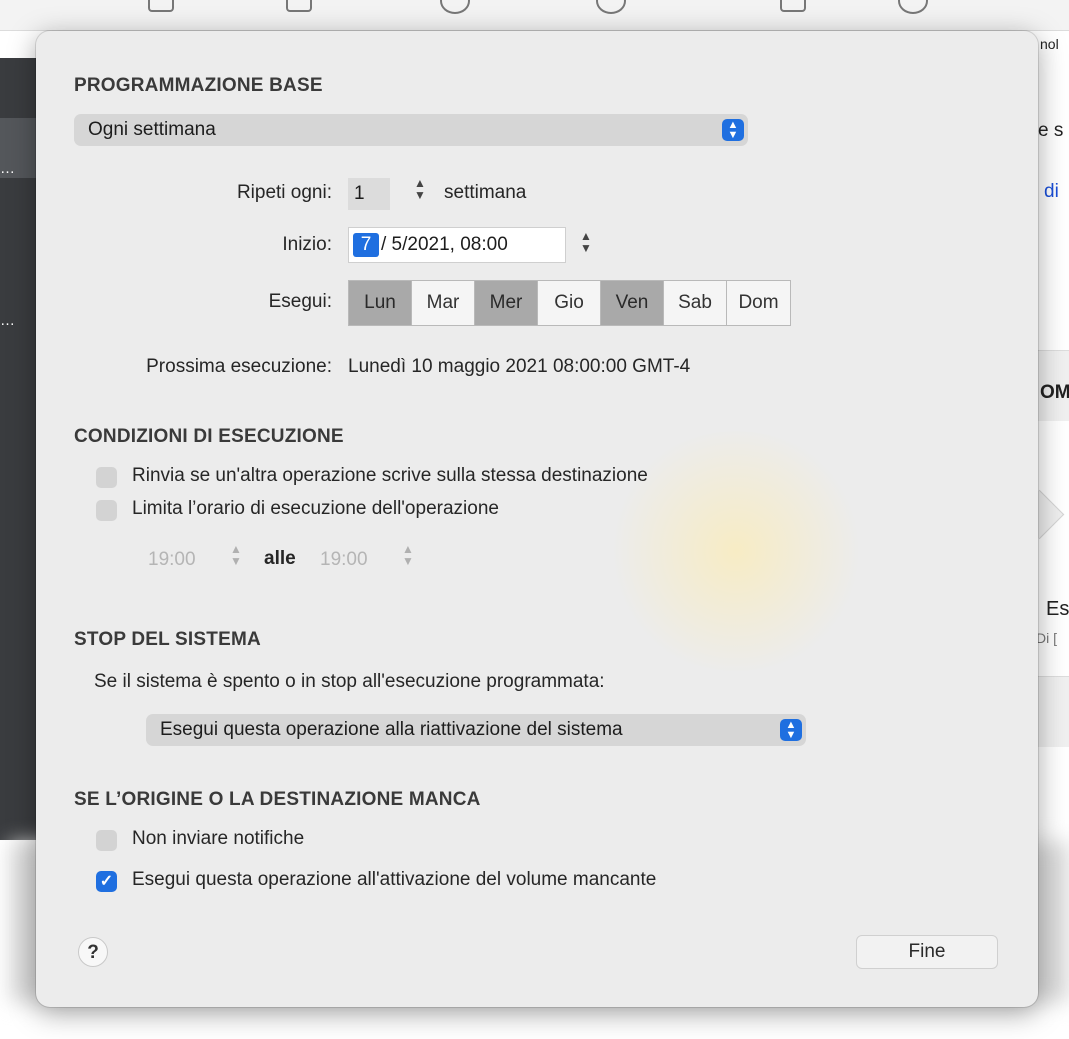 The height and width of the screenshot is (1039, 1069). What do you see at coordinates (506, 303) in the screenshot?
I see `day-mer: Mer` at bounding box center [506, 303].